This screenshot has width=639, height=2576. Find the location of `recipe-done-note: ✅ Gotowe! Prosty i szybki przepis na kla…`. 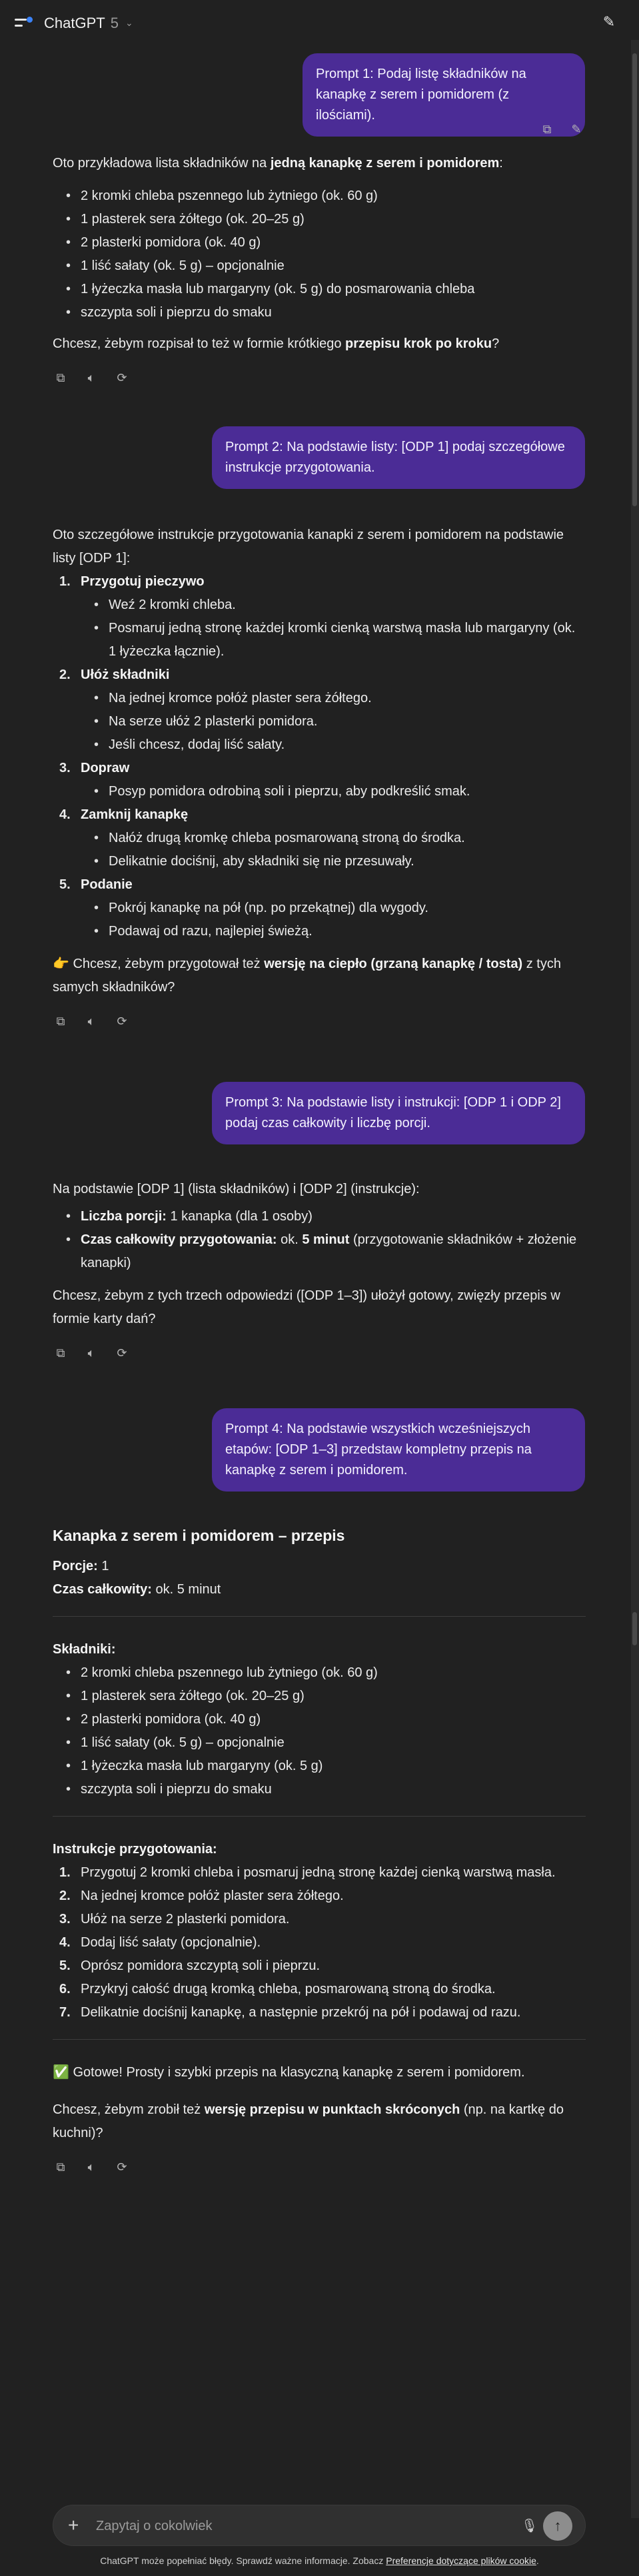

recipe-done-note: ✅ Gotowe! Prosty i szybki przepis na kla… is located at coordinates (289, 2072).